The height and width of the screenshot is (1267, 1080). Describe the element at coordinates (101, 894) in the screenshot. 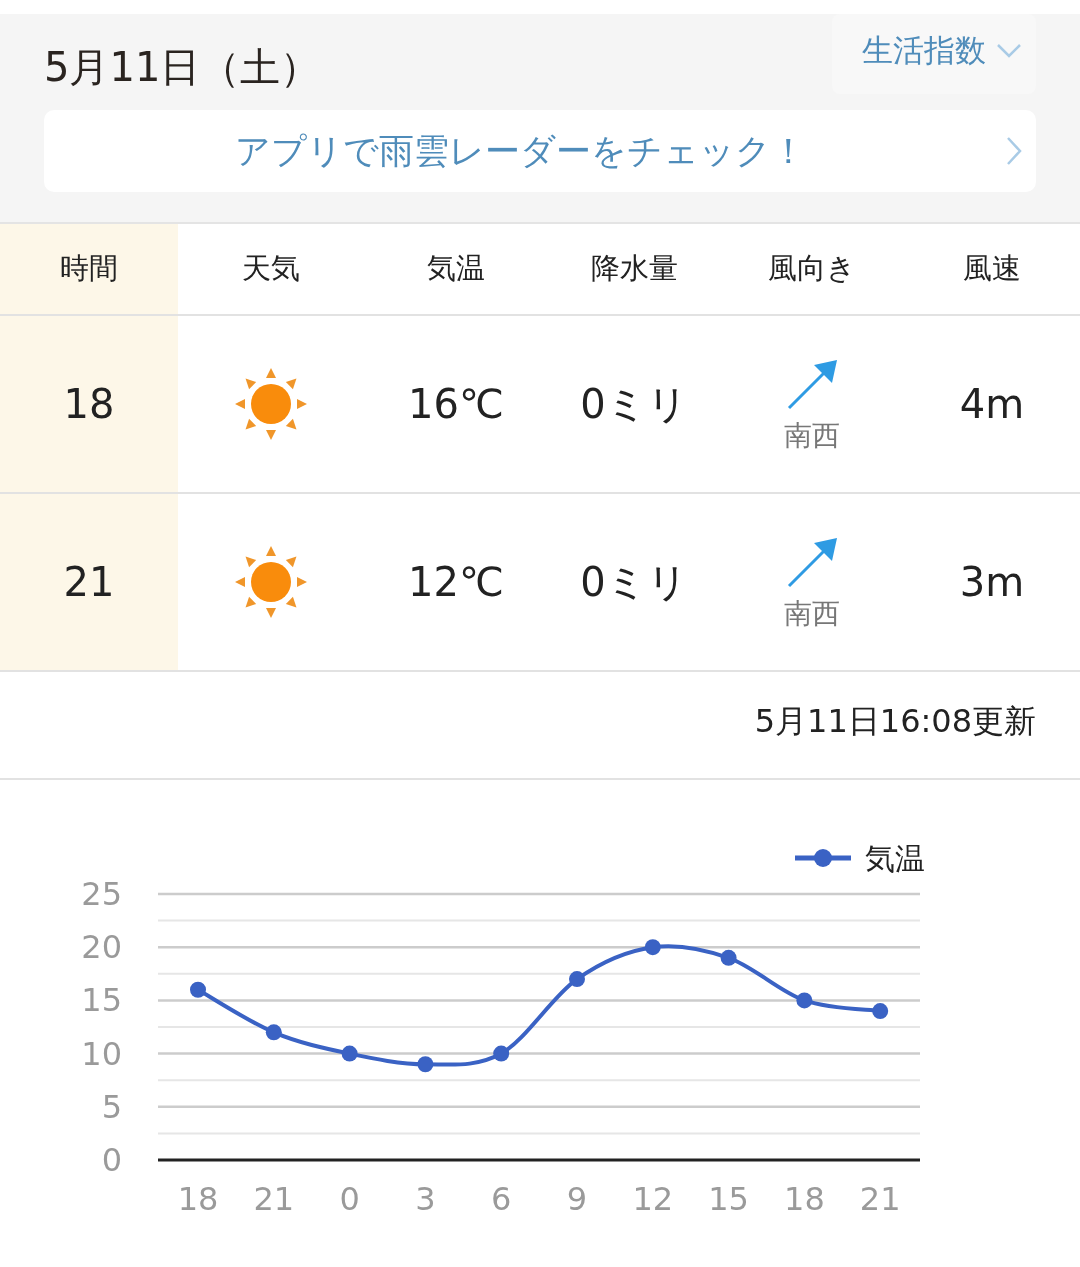

I see `y-tick-label: 25` at that location.